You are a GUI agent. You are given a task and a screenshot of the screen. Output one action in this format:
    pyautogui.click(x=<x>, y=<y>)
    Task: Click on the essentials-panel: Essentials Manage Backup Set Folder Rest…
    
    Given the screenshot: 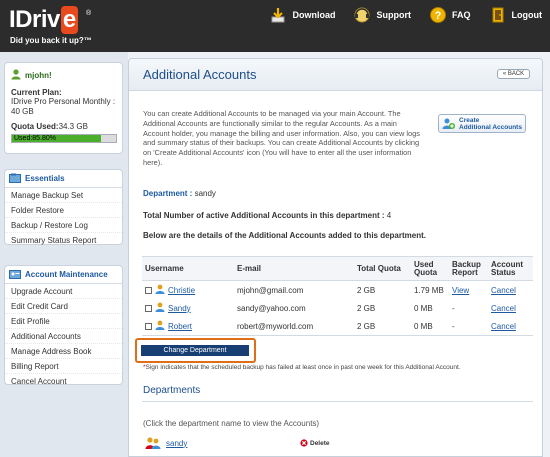 What is the action you would take?
    pyautogui.click(x=63, y=208)
    